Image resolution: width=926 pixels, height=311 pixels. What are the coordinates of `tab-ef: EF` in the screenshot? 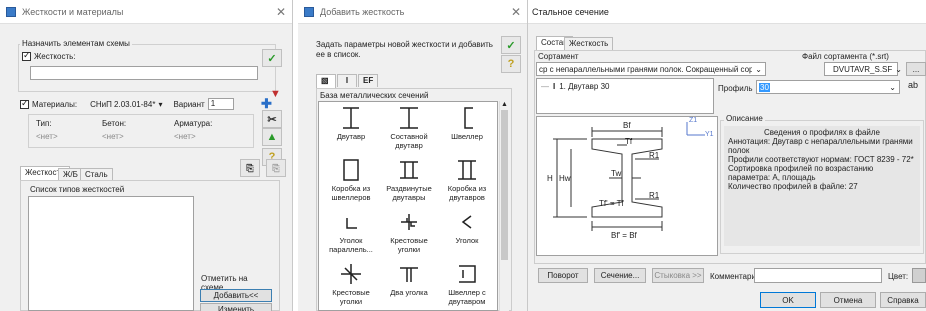 It's located at (368, 80).